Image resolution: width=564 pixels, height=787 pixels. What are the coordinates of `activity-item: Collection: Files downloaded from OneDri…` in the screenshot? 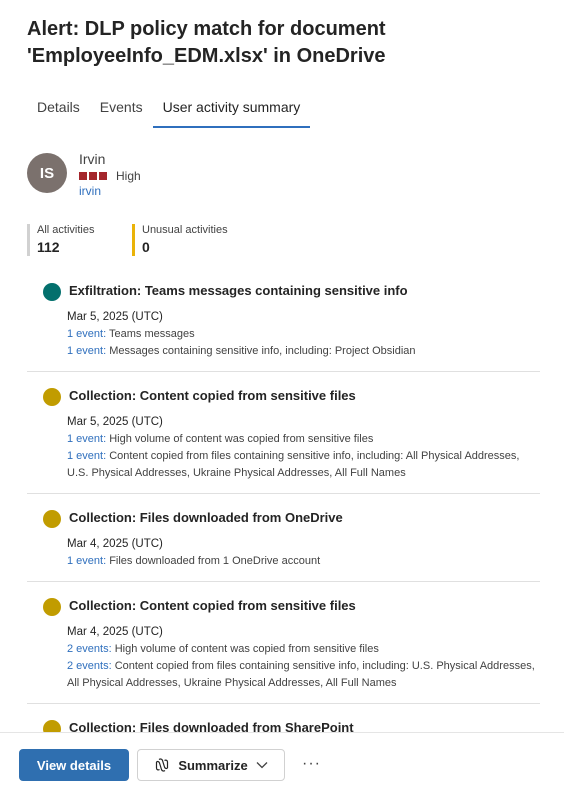 It's located at (283, 538).